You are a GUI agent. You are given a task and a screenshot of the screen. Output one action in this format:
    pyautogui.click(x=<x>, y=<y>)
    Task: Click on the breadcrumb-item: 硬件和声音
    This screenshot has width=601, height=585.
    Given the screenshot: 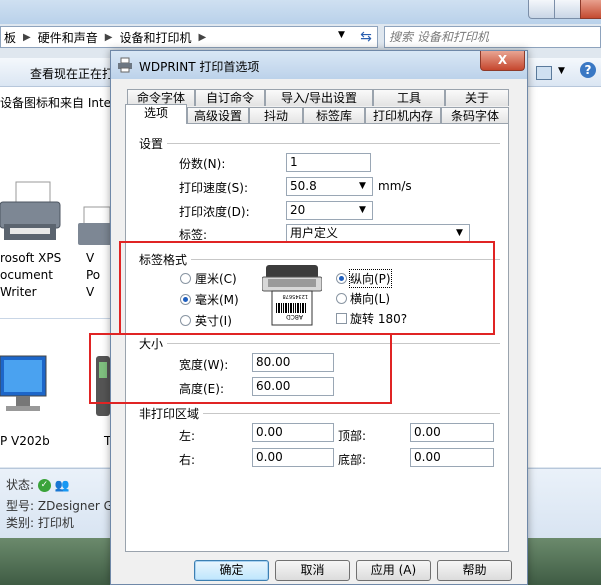 What is the action you would take?
    pyautogui.click(x=68, y=37)
    